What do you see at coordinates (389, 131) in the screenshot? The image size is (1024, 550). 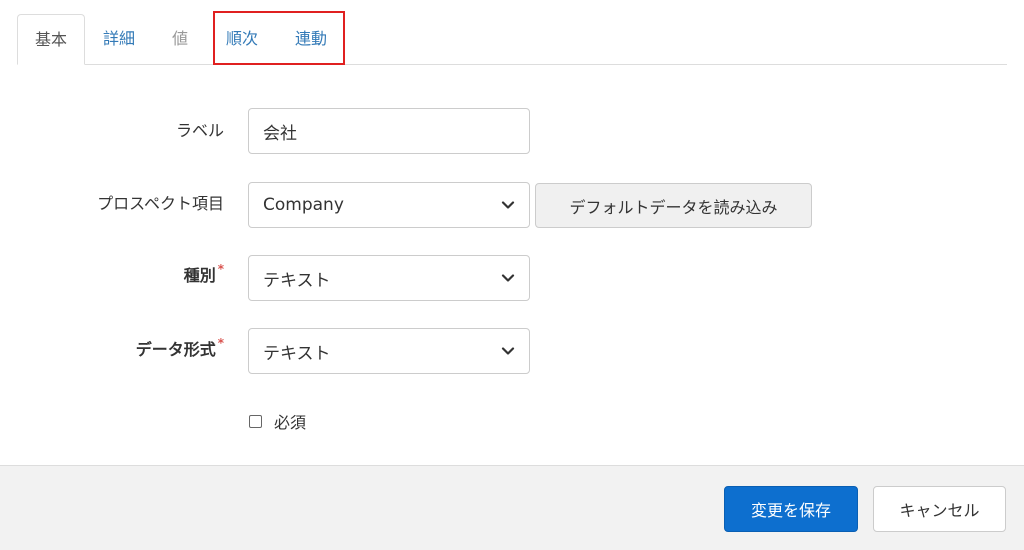 I see `label-input: 会社` at bounding box center [389, 131].